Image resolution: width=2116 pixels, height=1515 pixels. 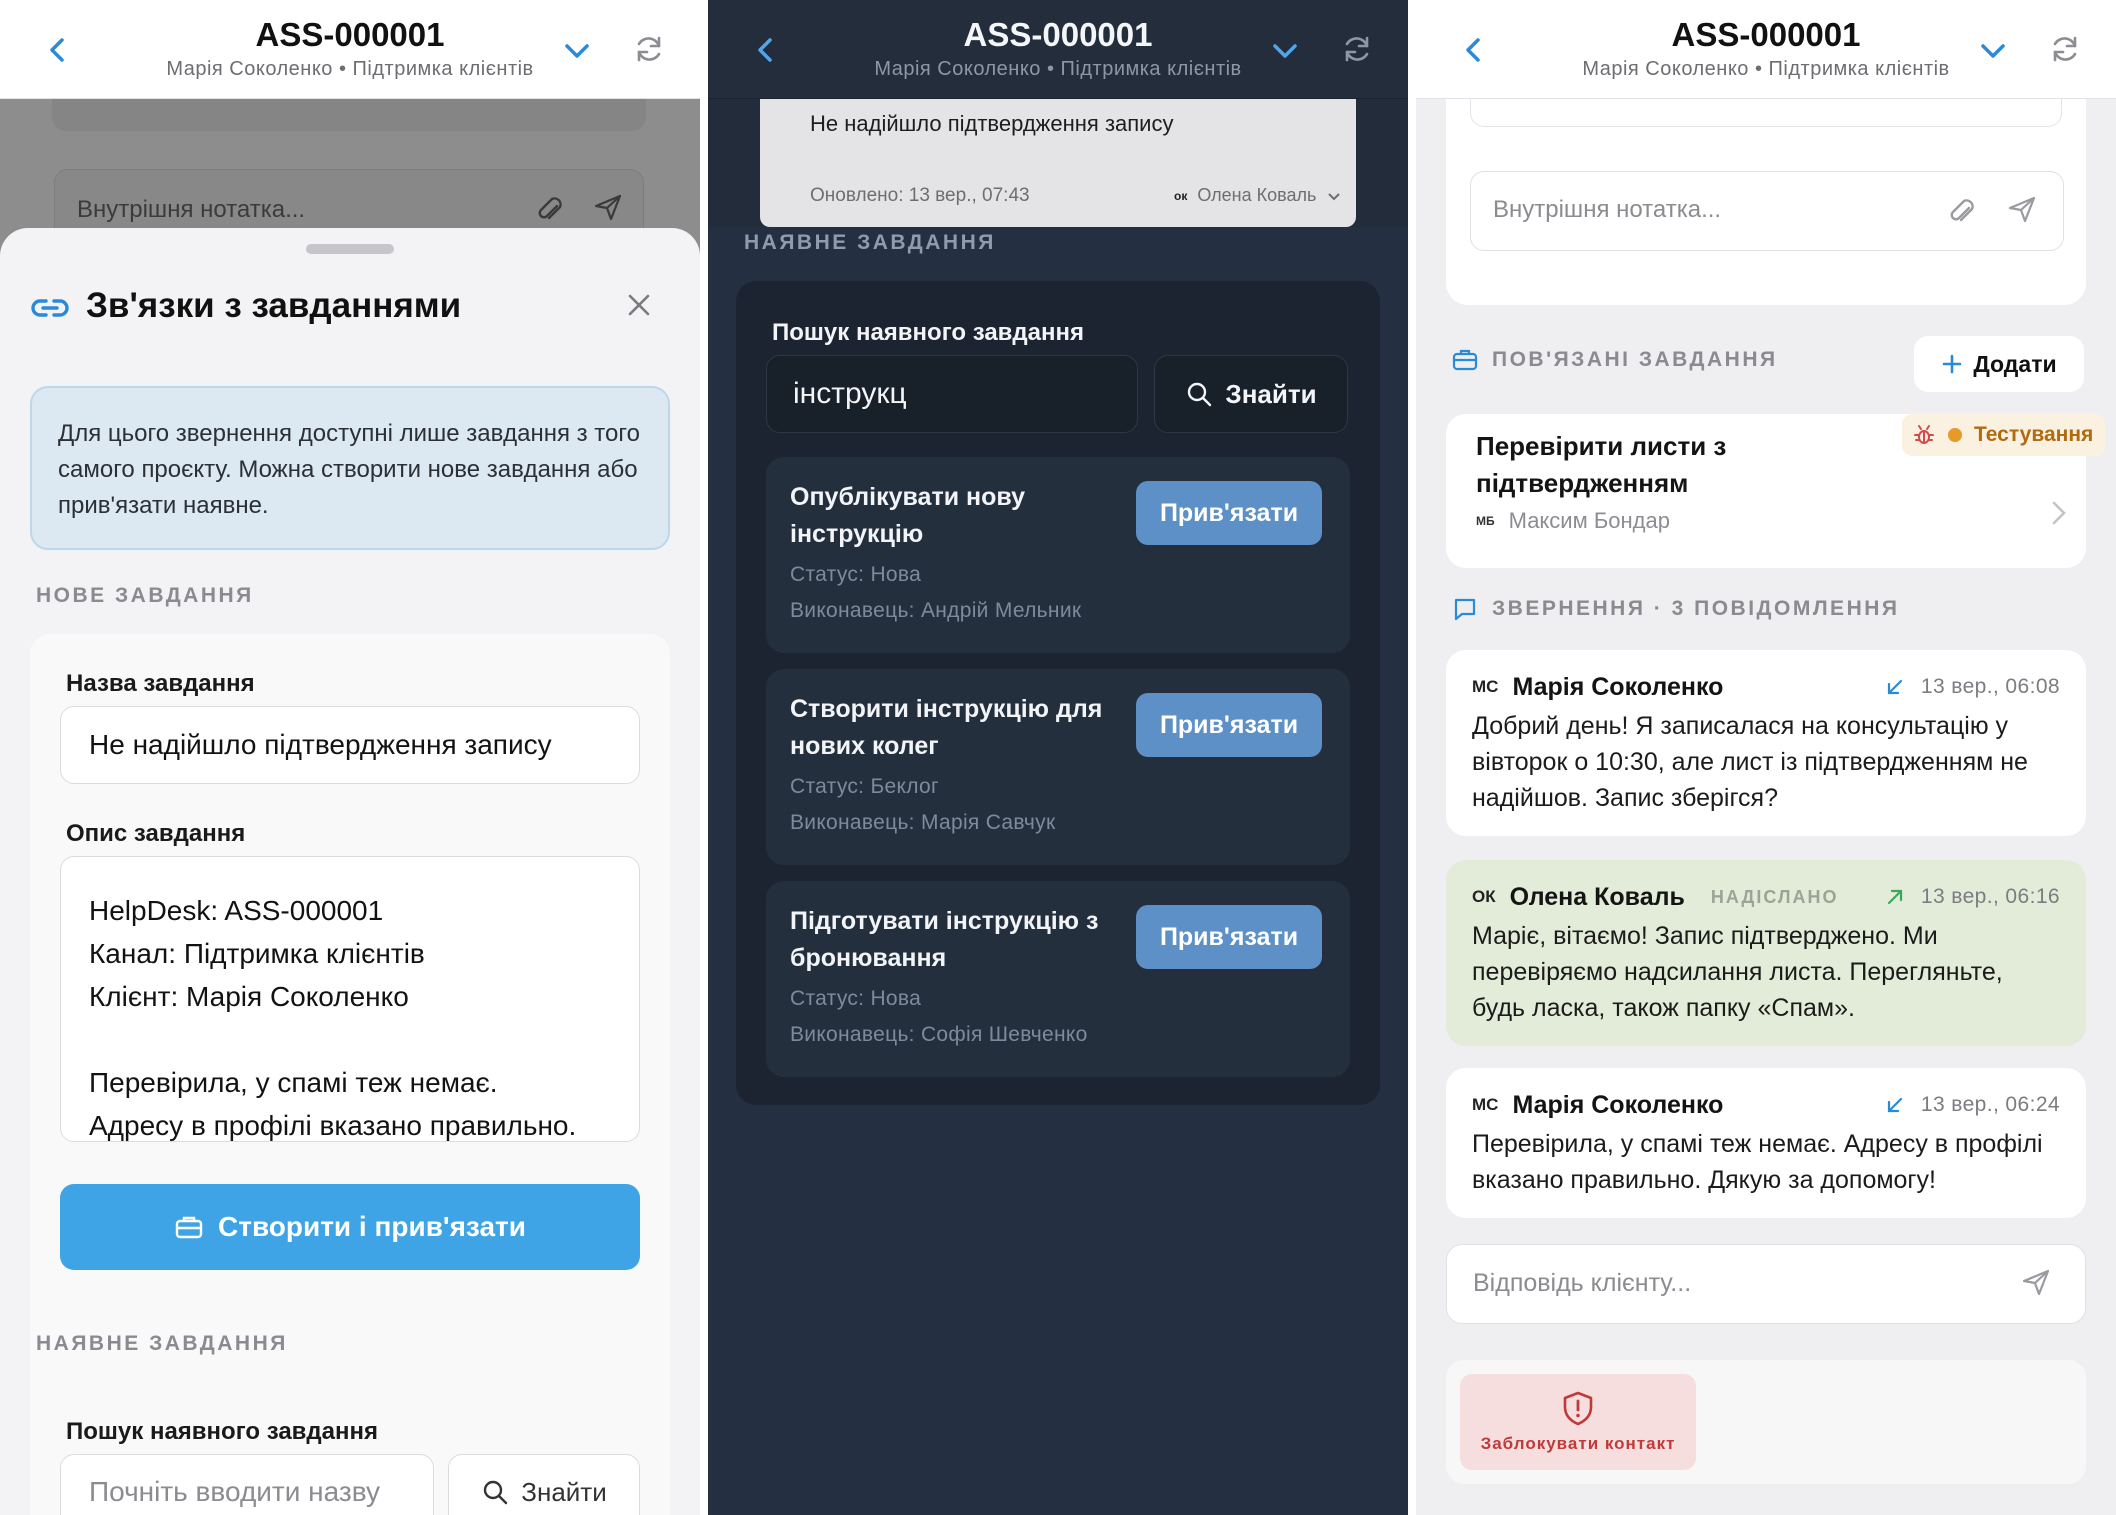 What do you see at coordinates (1257, 195) in the screenshot?
I see `assignee-name: Олена Коваль` at bounding box center [1257, 195].